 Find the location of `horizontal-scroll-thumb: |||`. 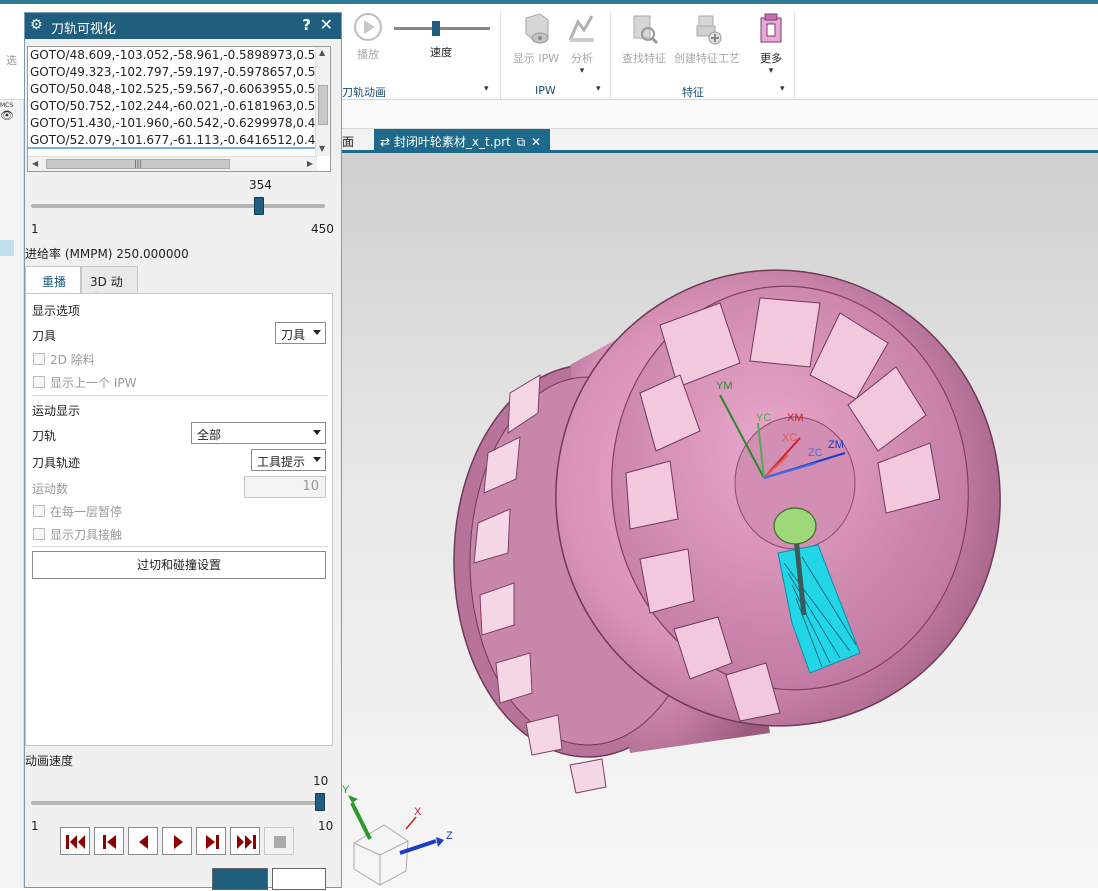

horizontal-scroll-thumb: ||| is located at coordinates (138, 164).